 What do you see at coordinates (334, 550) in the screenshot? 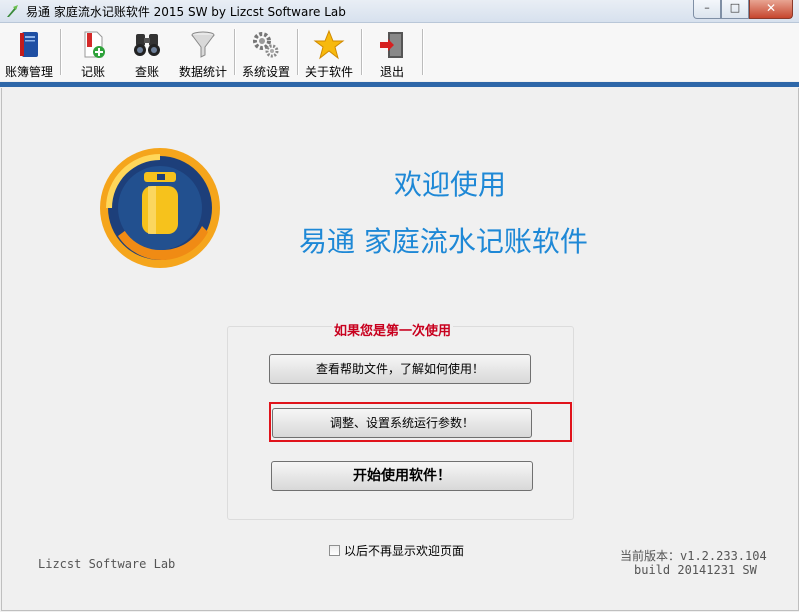
I see `dont-show-again-checkbox` at bounding box center [334, 550].